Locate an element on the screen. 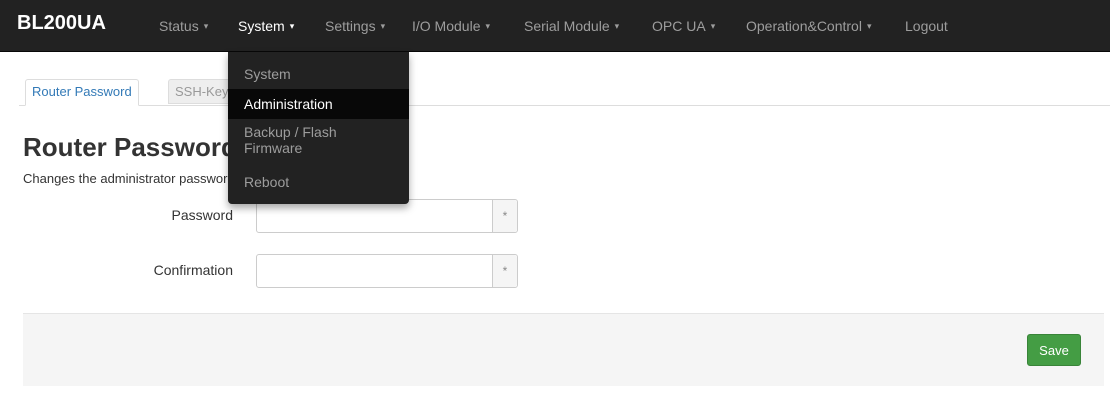 This screenshot has width=1110, height=405. nav-status-menu: Status ▾ is located at coordinates (183, 26).